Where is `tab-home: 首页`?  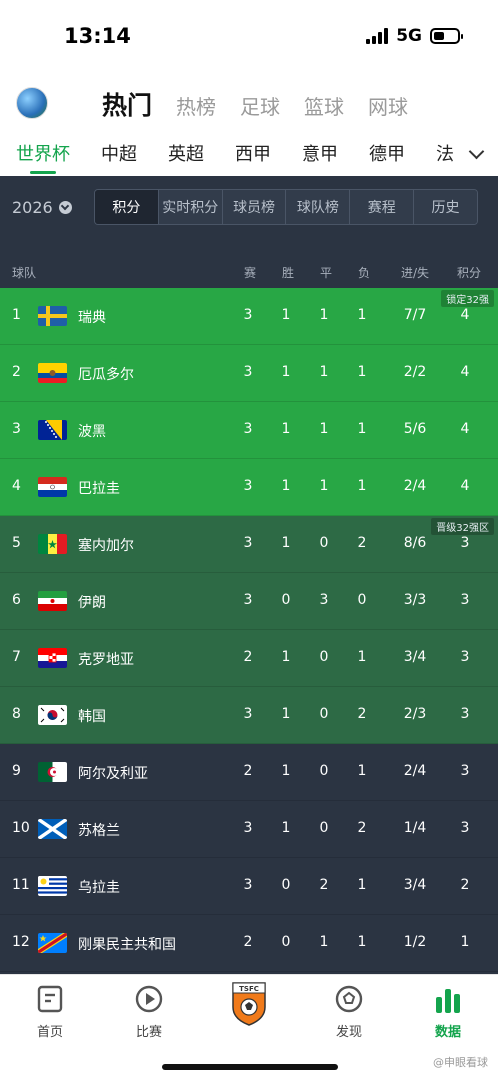 tab-home: 首页 is located at coordinates (50, 1011).